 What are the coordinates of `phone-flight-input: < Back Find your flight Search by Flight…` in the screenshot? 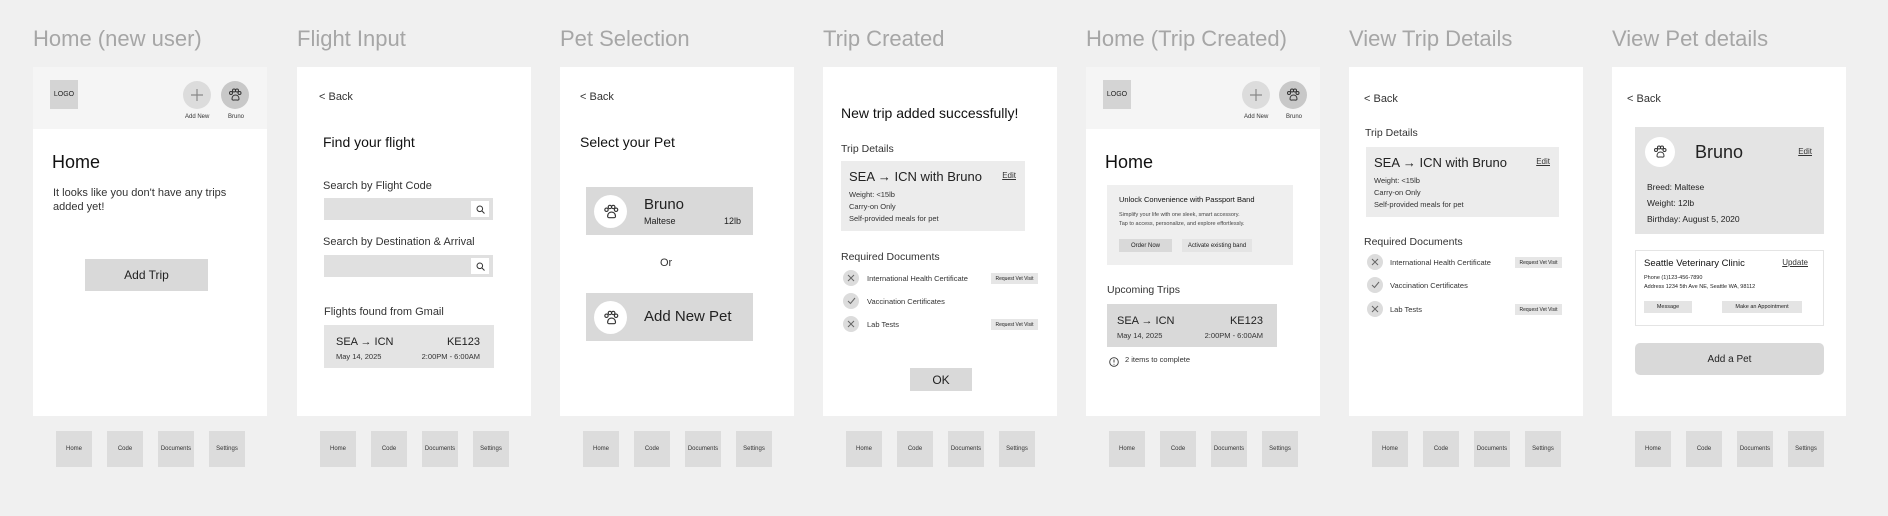 It's located at (414, 275).